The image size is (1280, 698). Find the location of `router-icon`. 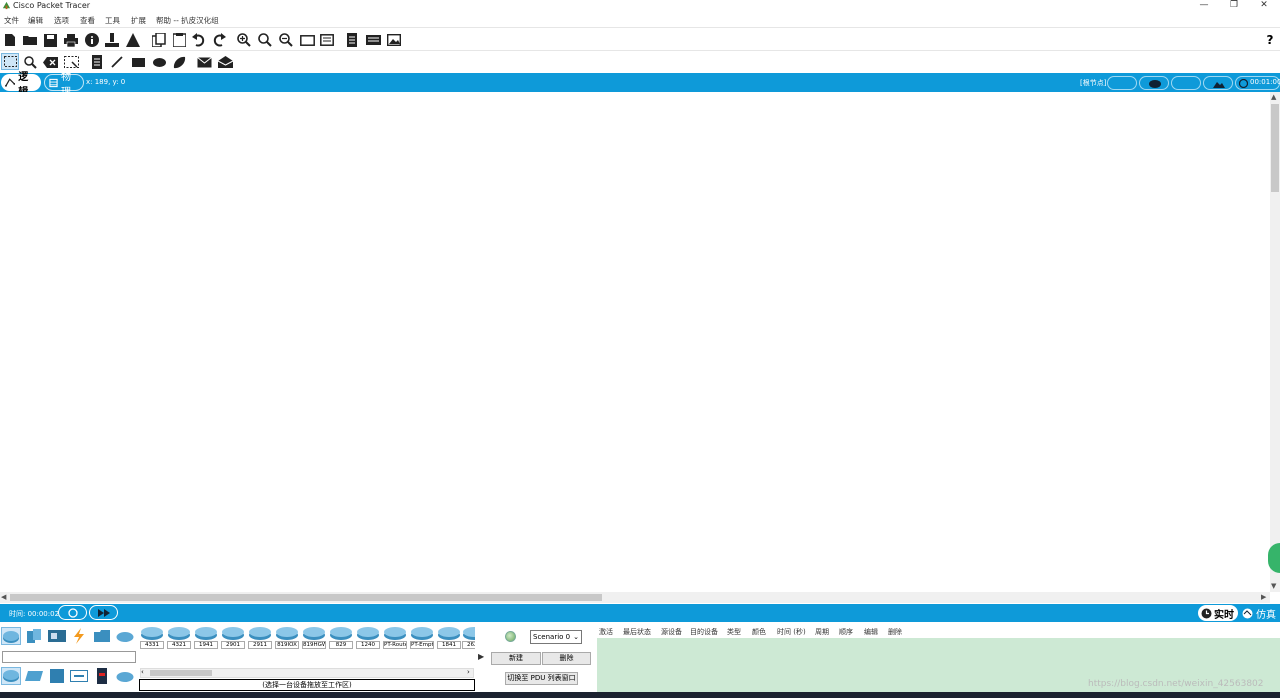

router-icon is located at coordinates (152, 633).